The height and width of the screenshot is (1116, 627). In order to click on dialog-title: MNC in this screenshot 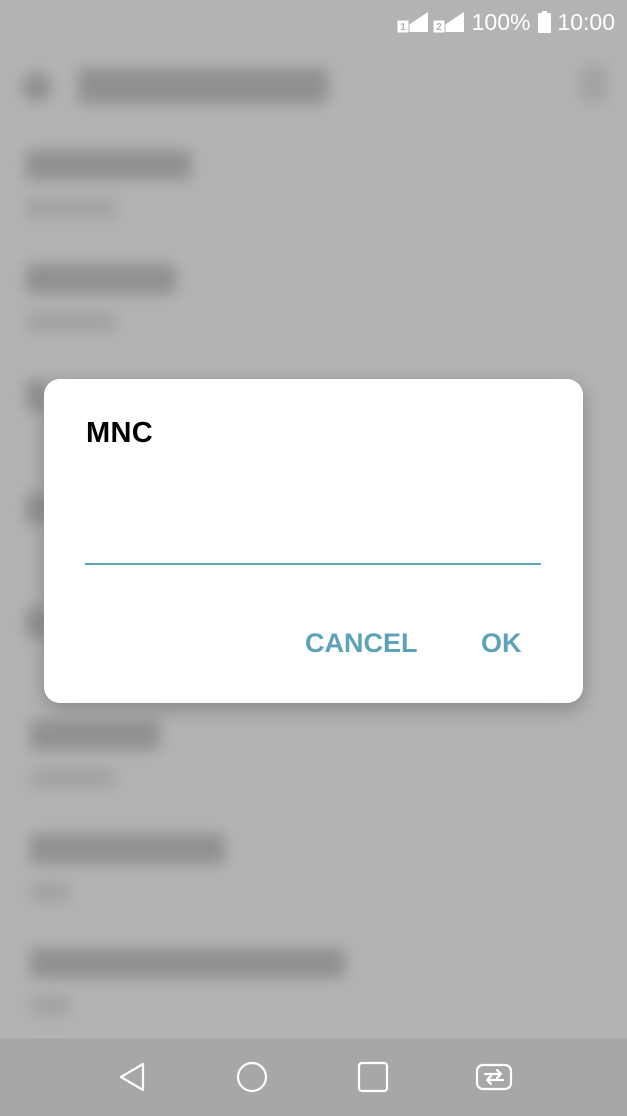, I will do `click(119, 433)`.